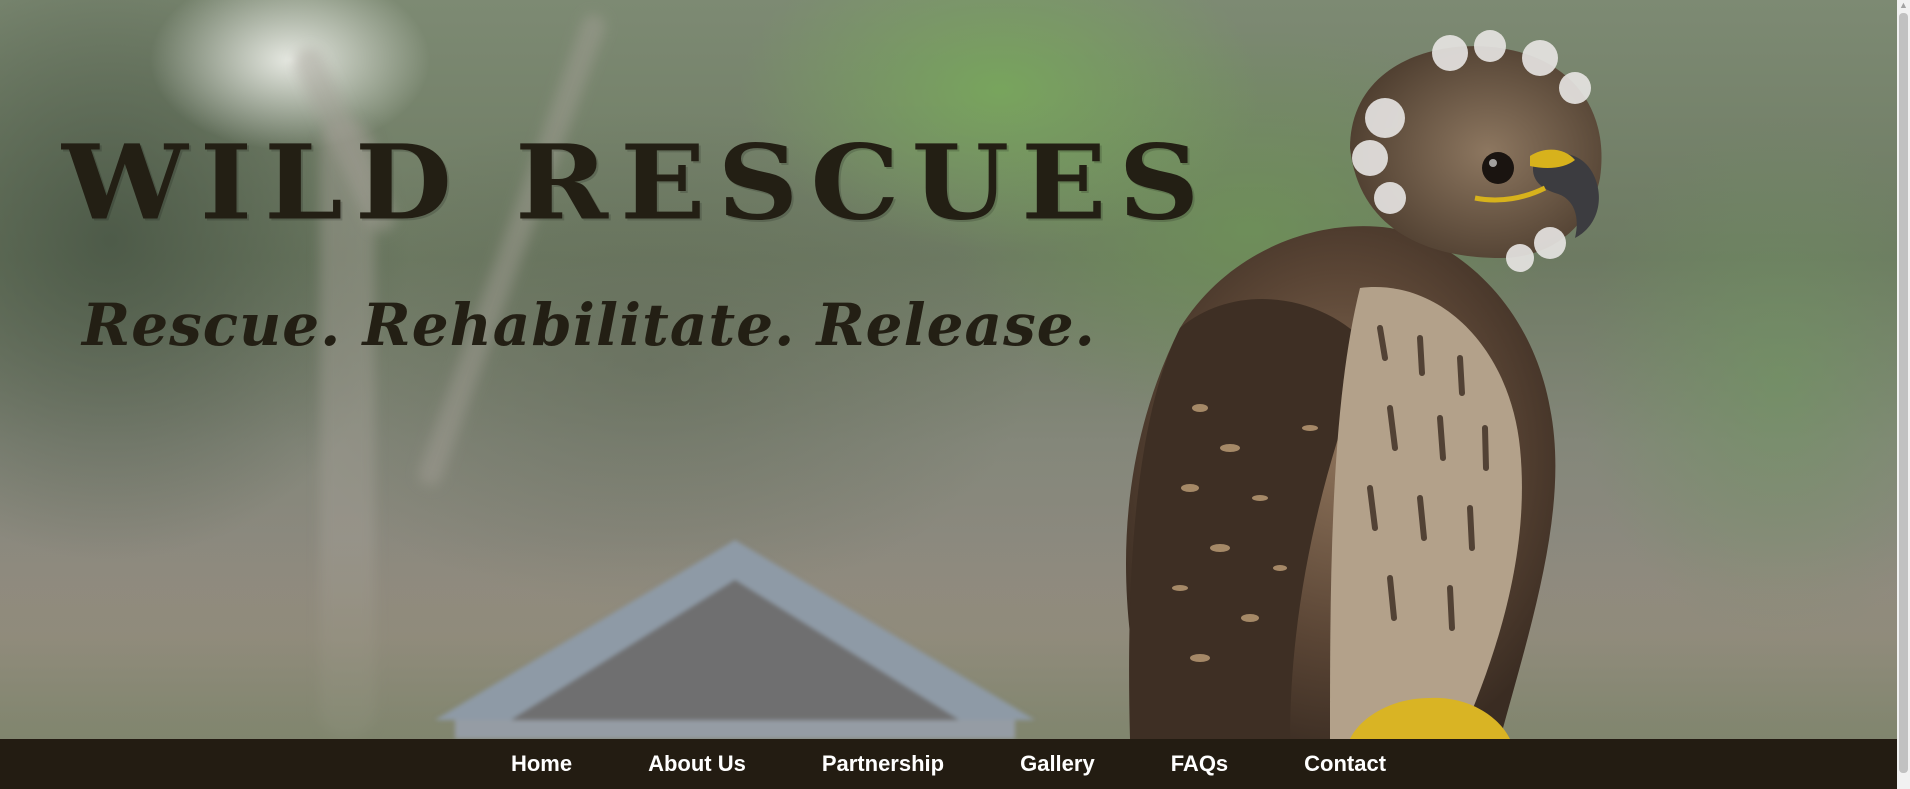 The image size is (1910, 789). I want to click on background-tree-trunk, so click(512, 250).